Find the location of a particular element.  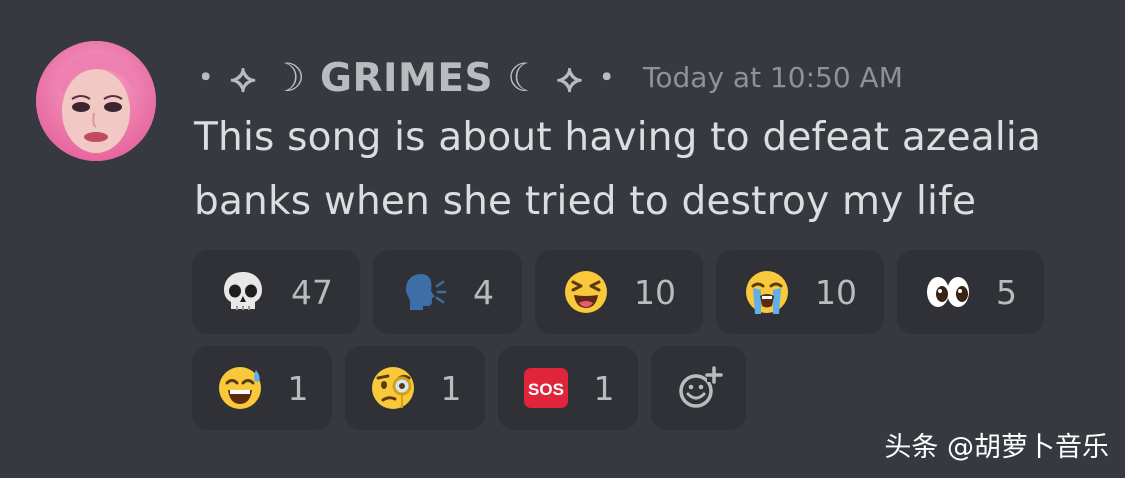

reaction-row: 1 1 SOS 1 is located at coordinates (642, 388).